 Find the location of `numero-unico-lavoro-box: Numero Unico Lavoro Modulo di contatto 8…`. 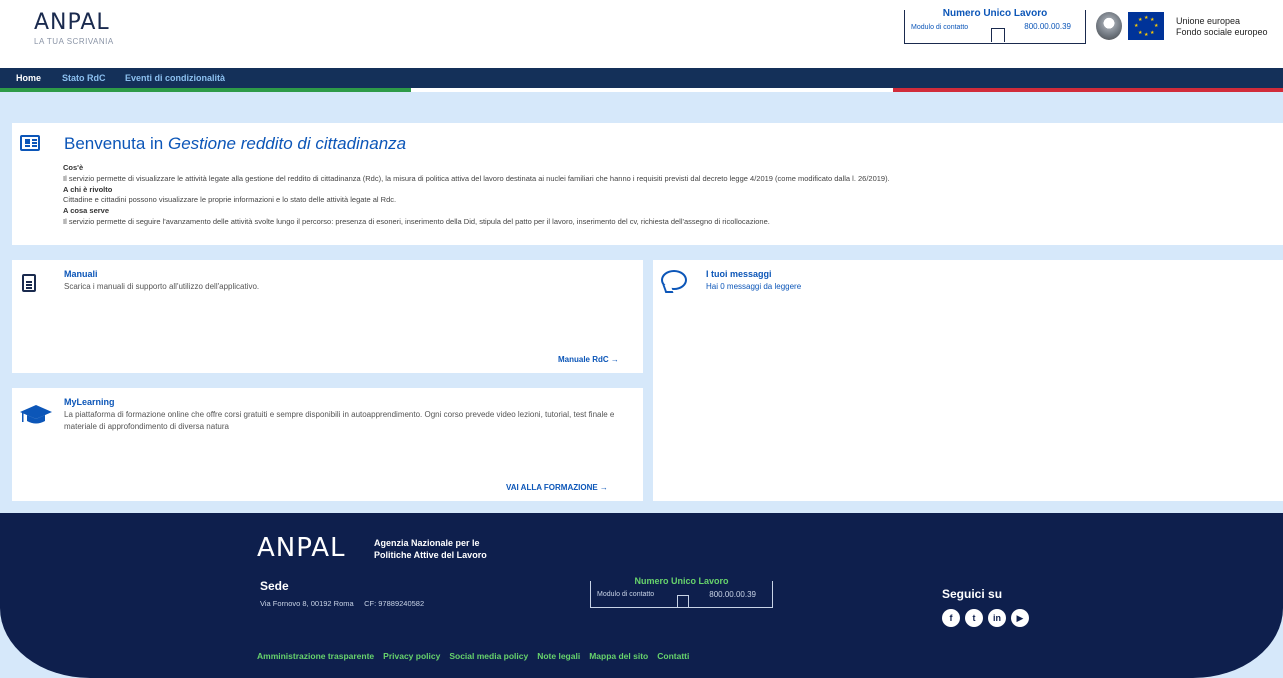

numero-unico-lavoro-box: Numero Unico Lavoro Modulo di contatto 8… is located at coordinates (995, 26).